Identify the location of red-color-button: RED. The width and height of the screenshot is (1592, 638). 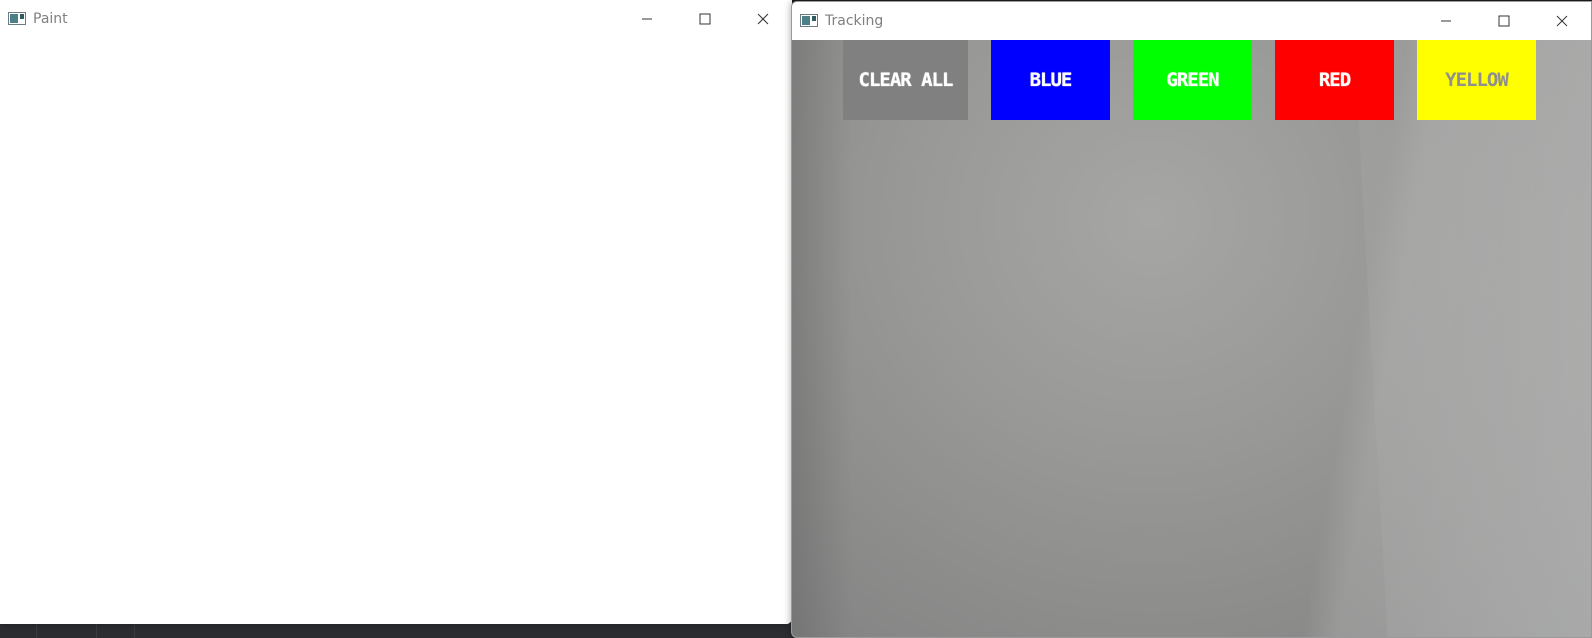
(1334, 80).